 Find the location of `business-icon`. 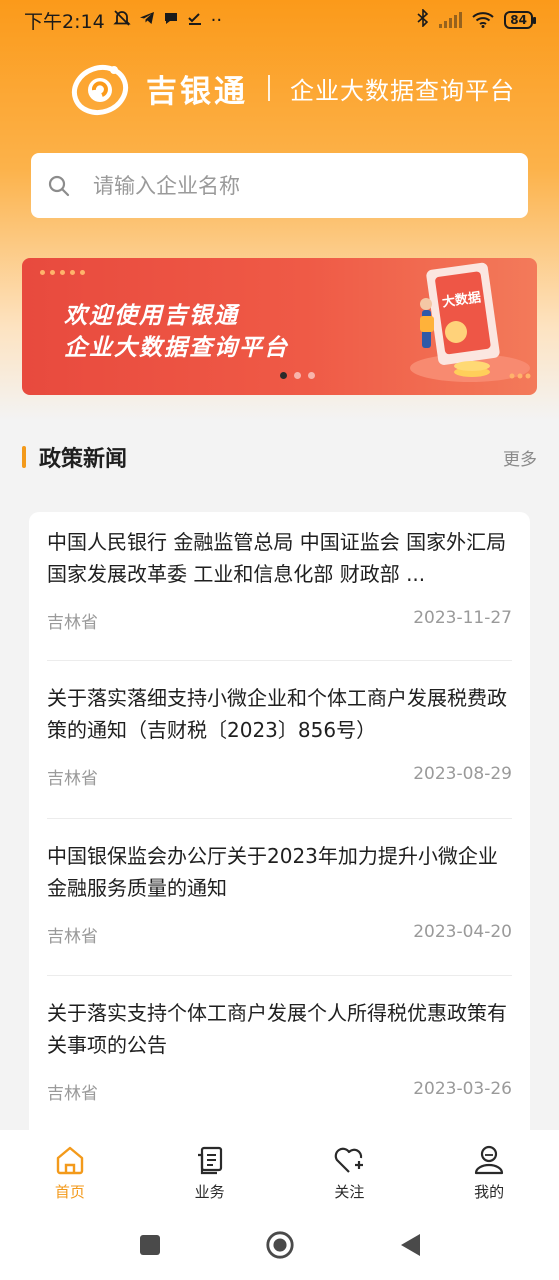

business-icon is located at coordinates (209, 1160).